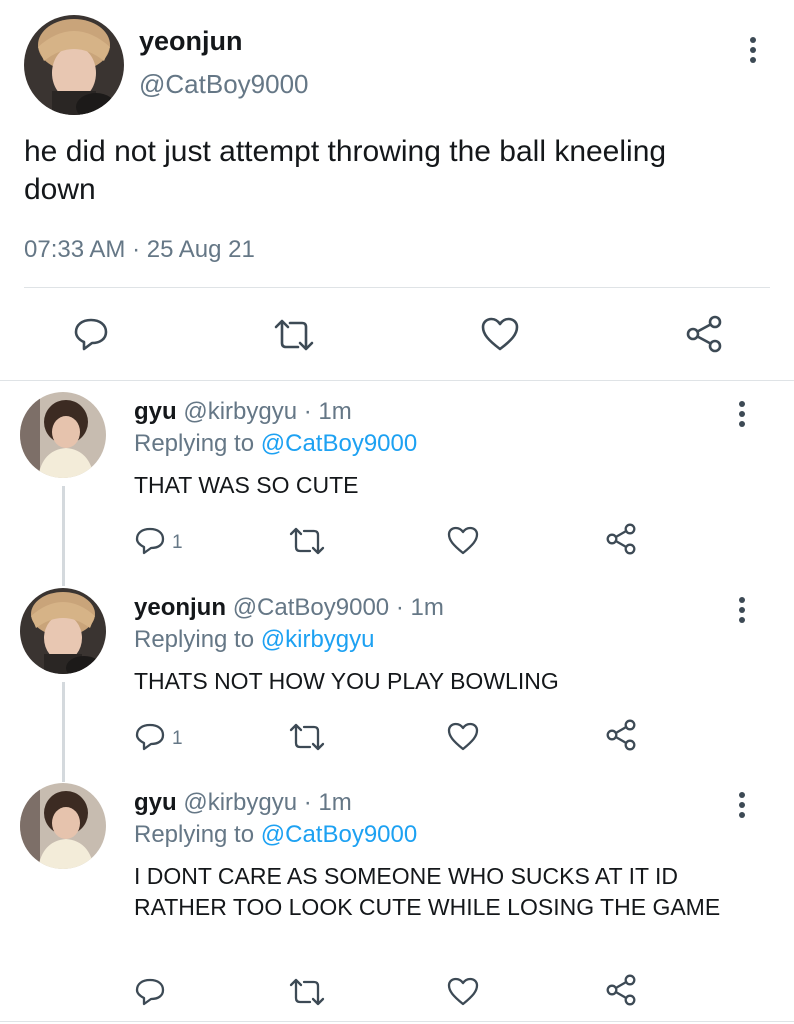 Image resolution: width=794 pixels, height=1024 pixels. Describe the element at coordinates (139, 249) in the screenshot. I see `tweet-timestamp: 07:33 AM · 25 Aug 21` at that location.